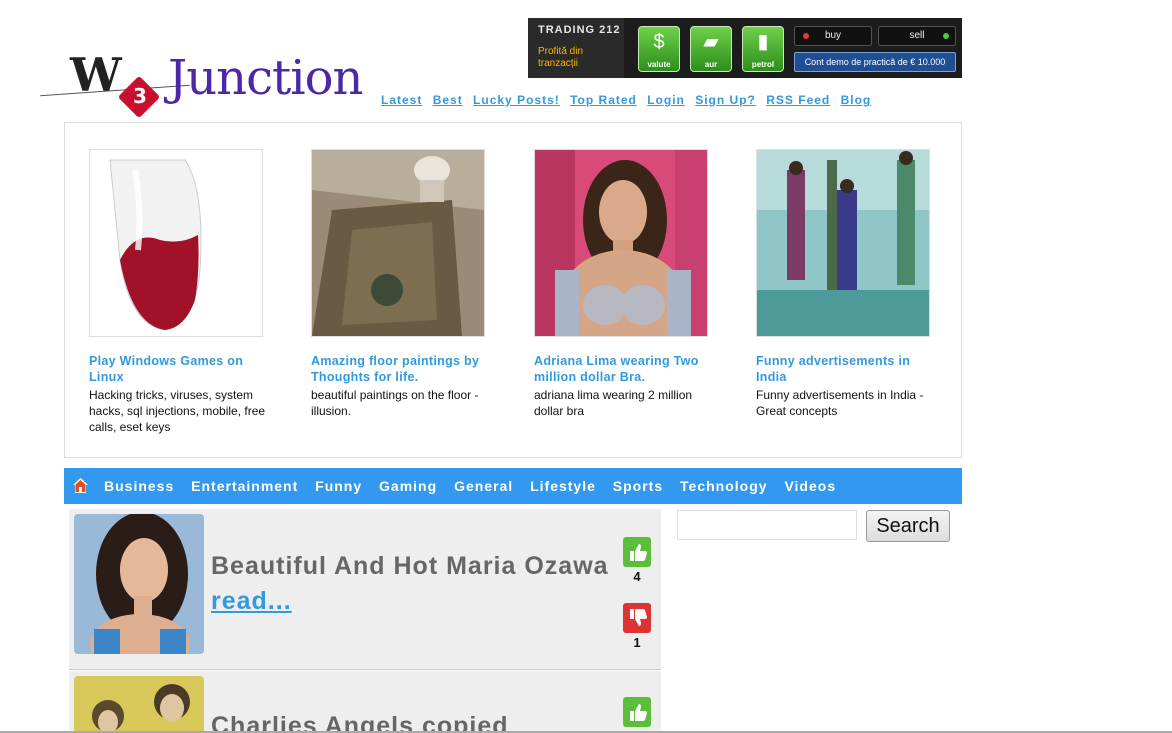  I want to click on ad-tile-petrol: ▮ petrol, so click(763, 49).